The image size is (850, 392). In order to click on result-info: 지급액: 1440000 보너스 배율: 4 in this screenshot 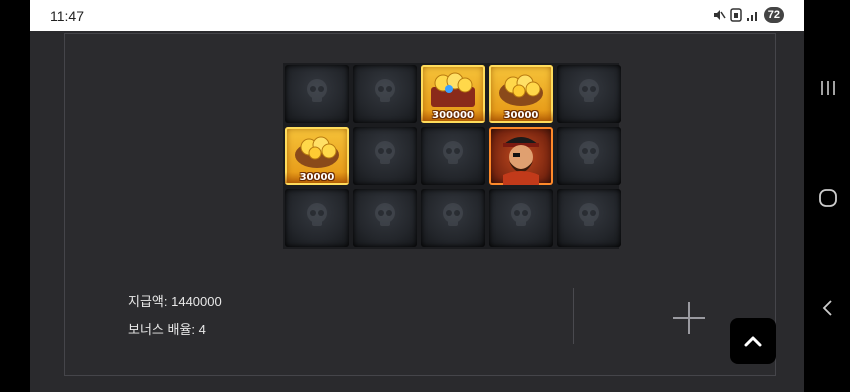, I will do `click(175, 320)`.